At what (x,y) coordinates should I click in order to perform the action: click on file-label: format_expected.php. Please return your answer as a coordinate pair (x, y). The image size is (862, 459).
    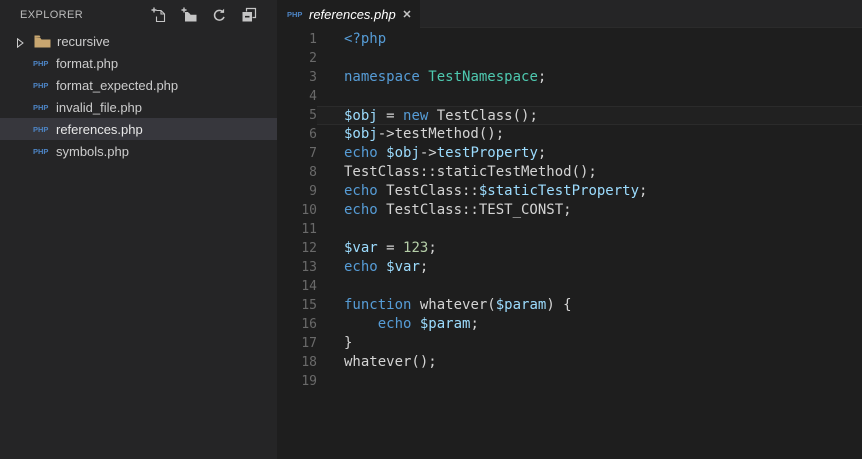
    Looking at the image, I should click on (117, 85).